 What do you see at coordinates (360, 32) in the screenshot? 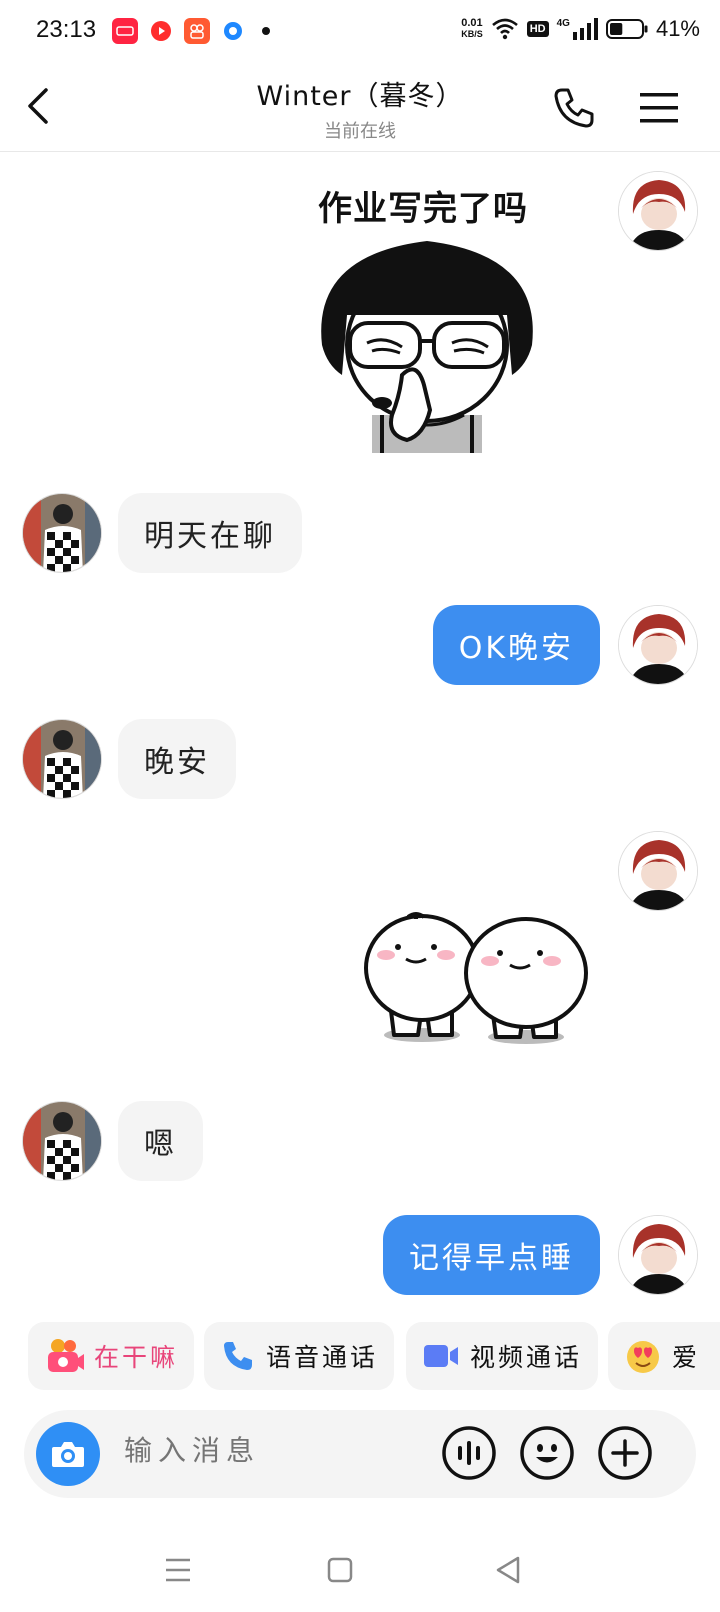
I see `status-bar: 23:13 0.01 KB/S HD 4G 41%` at bounding box center [360, 32].